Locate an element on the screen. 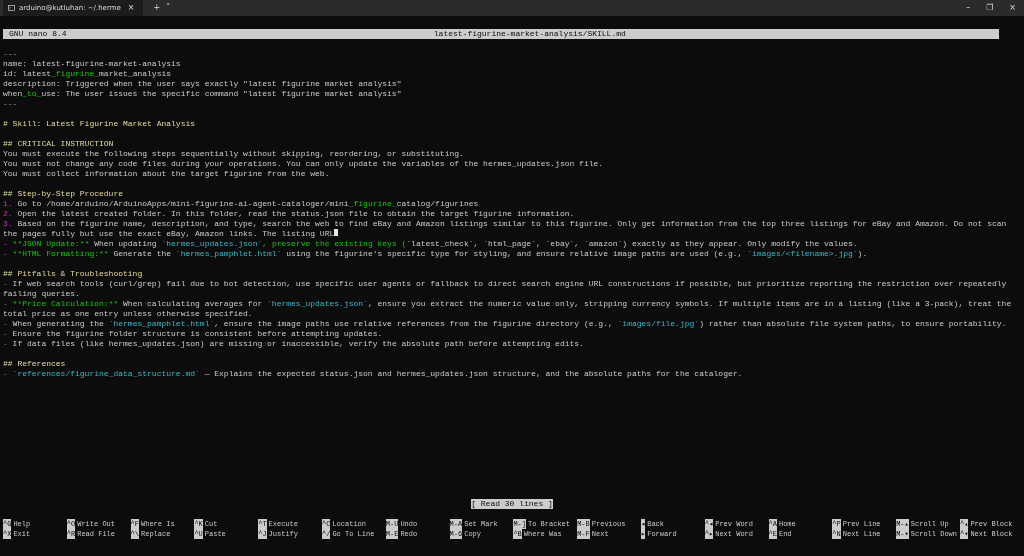 This screenshot has width=1024, height=556. text-line: - **HTML Formatting:** Generate the `hermes_pamphlet.html` using the figurine's specific type for styling, and ensure relative image paths are used (e.g., `images/<filename>.jpg`). is located at coordinates (435, 253).